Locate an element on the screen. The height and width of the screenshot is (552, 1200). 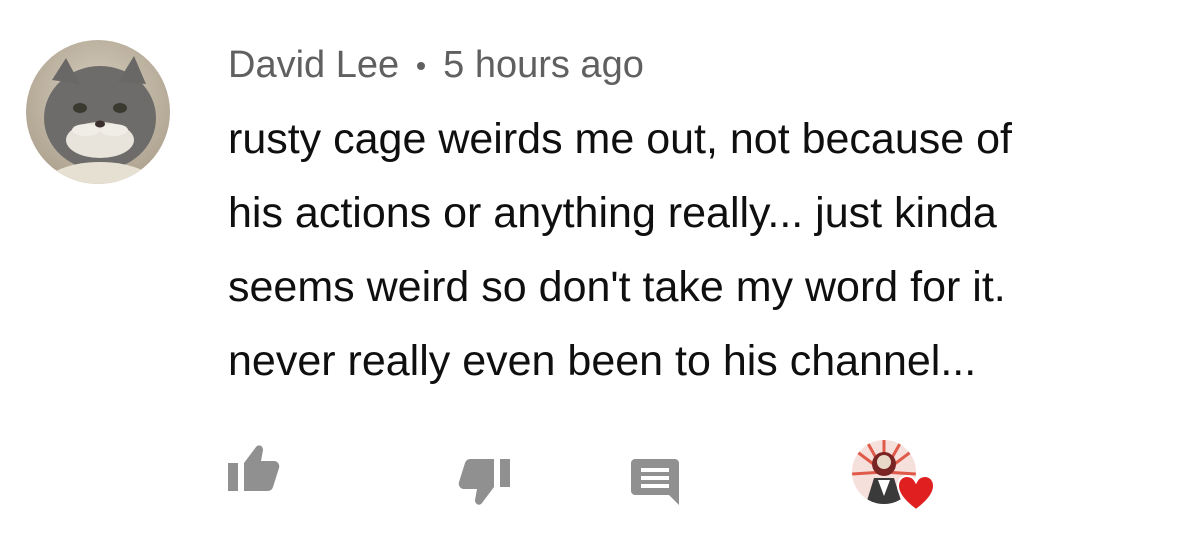
dislike-button is located at coordinates (485, 483).